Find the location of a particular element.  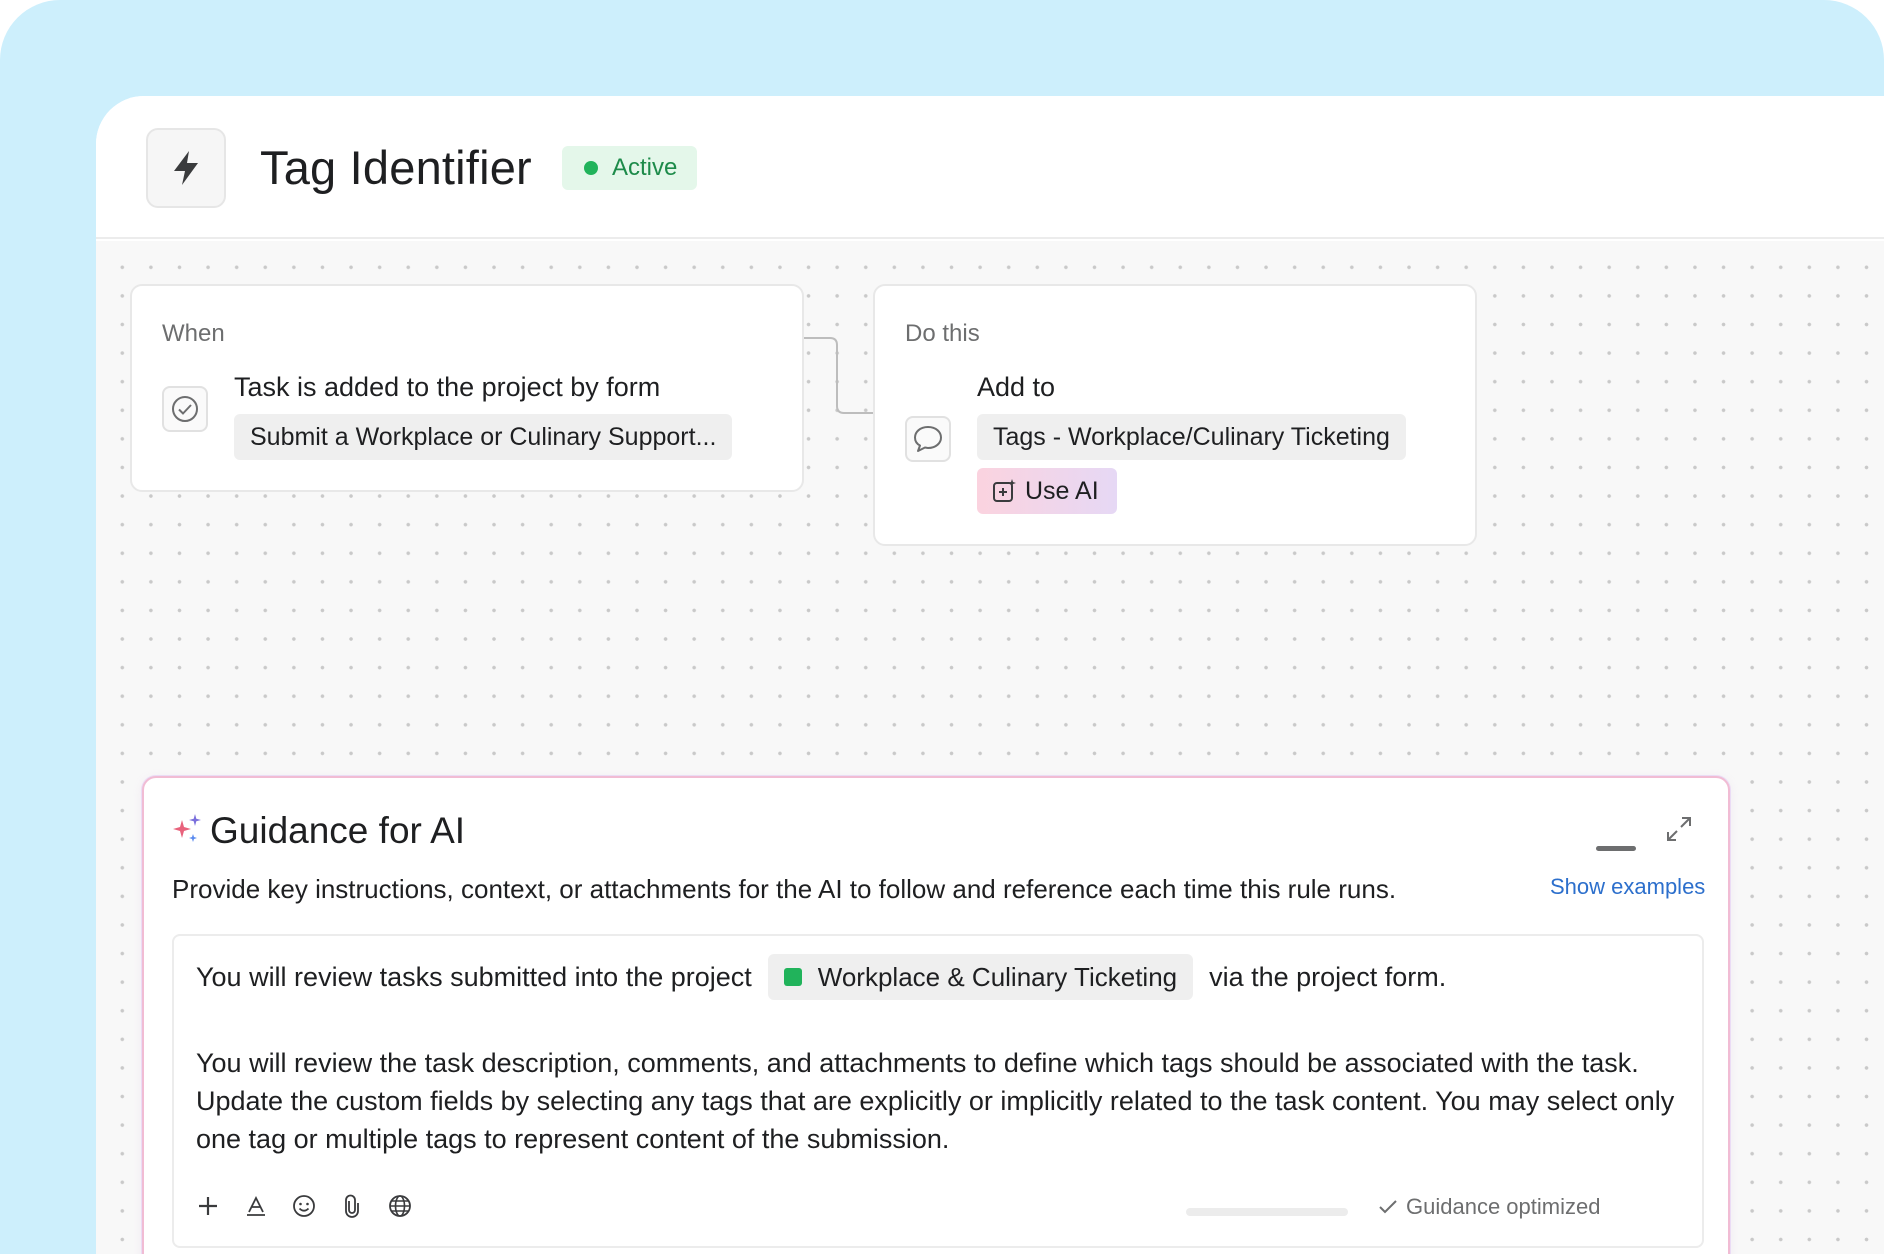

status-badge: Active is located at coordinates (630, 168).